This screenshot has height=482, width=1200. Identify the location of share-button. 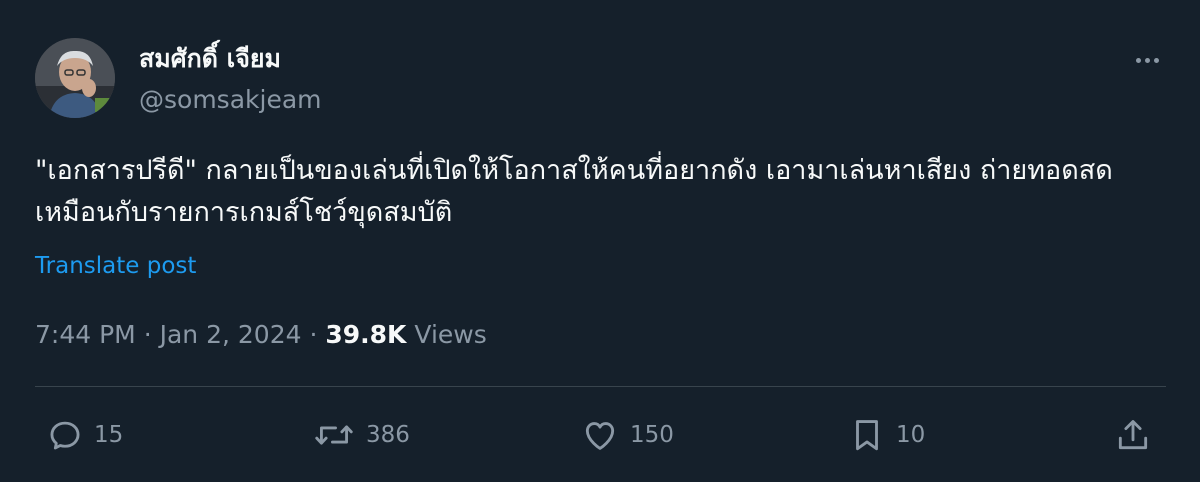
(1133, 435).